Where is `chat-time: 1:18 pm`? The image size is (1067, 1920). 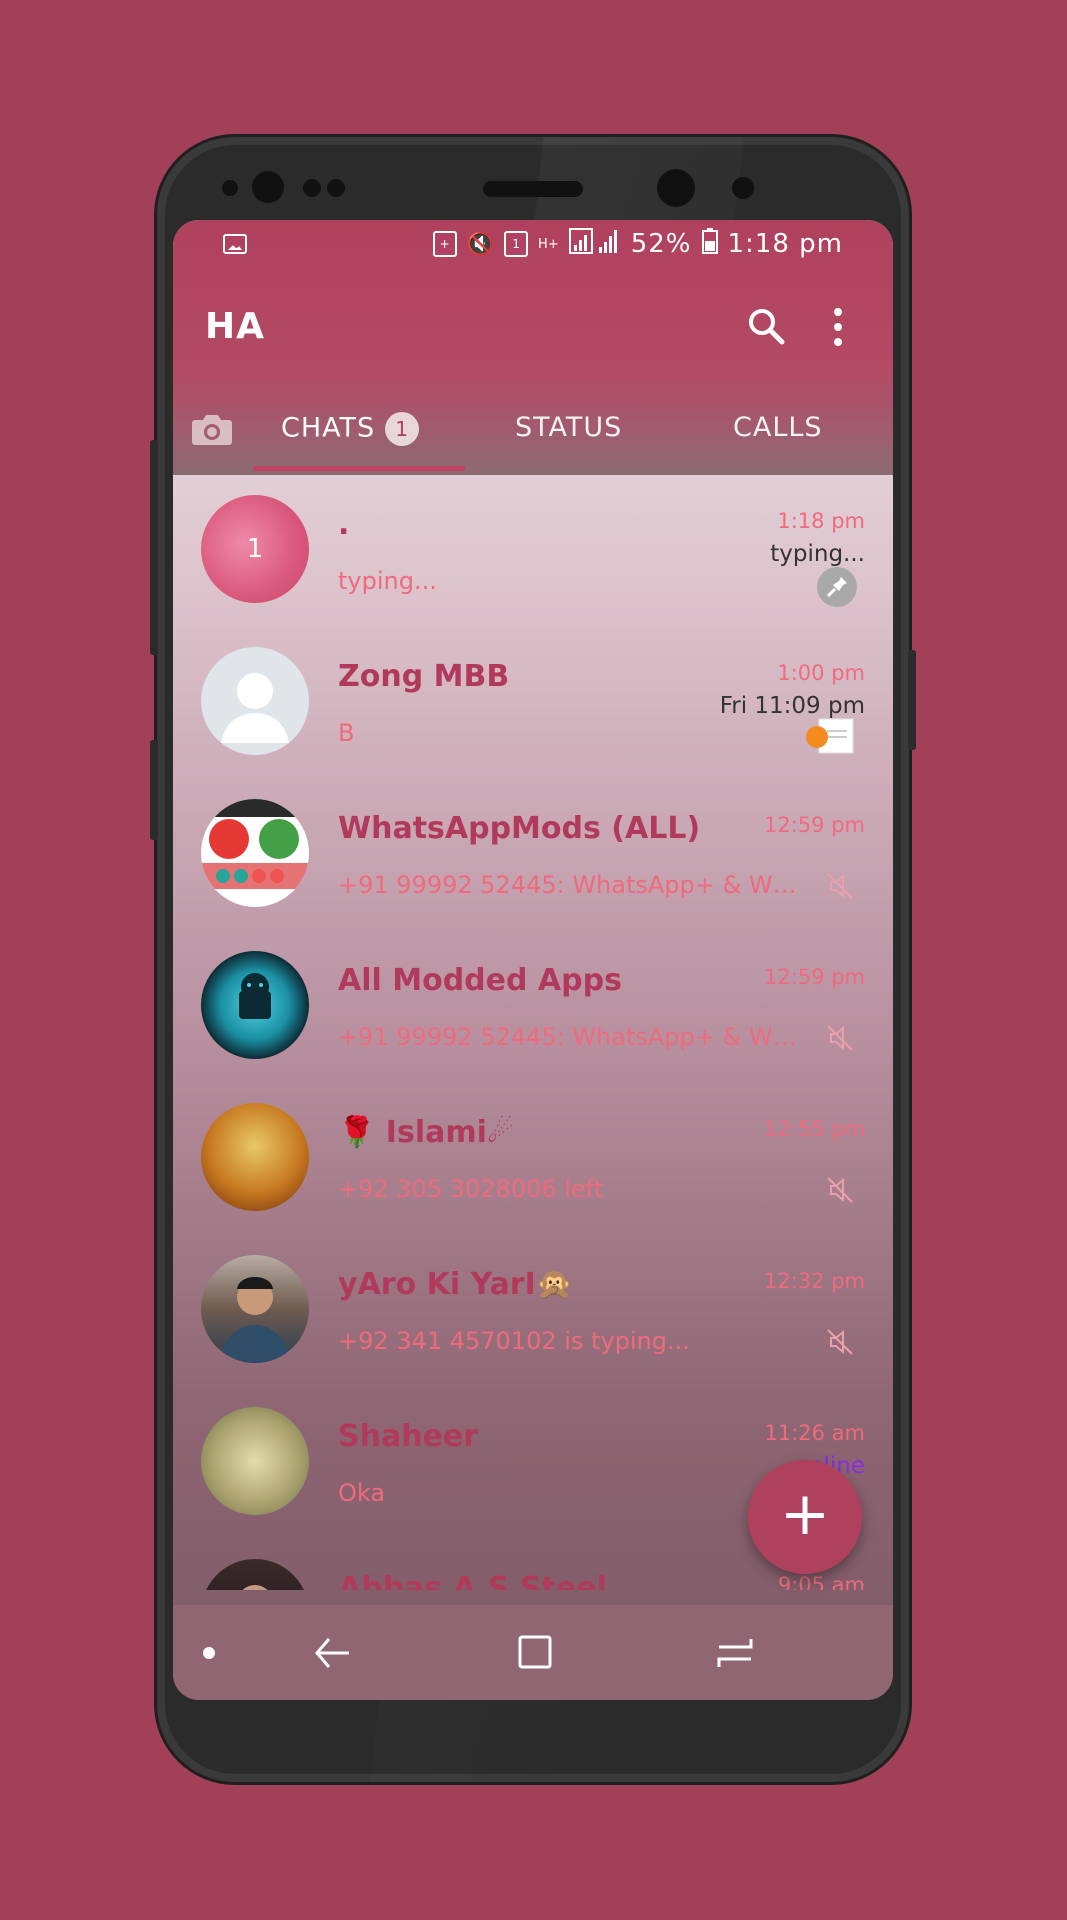
chat-time: 1:18 pm is located at coordinates (821, 521).